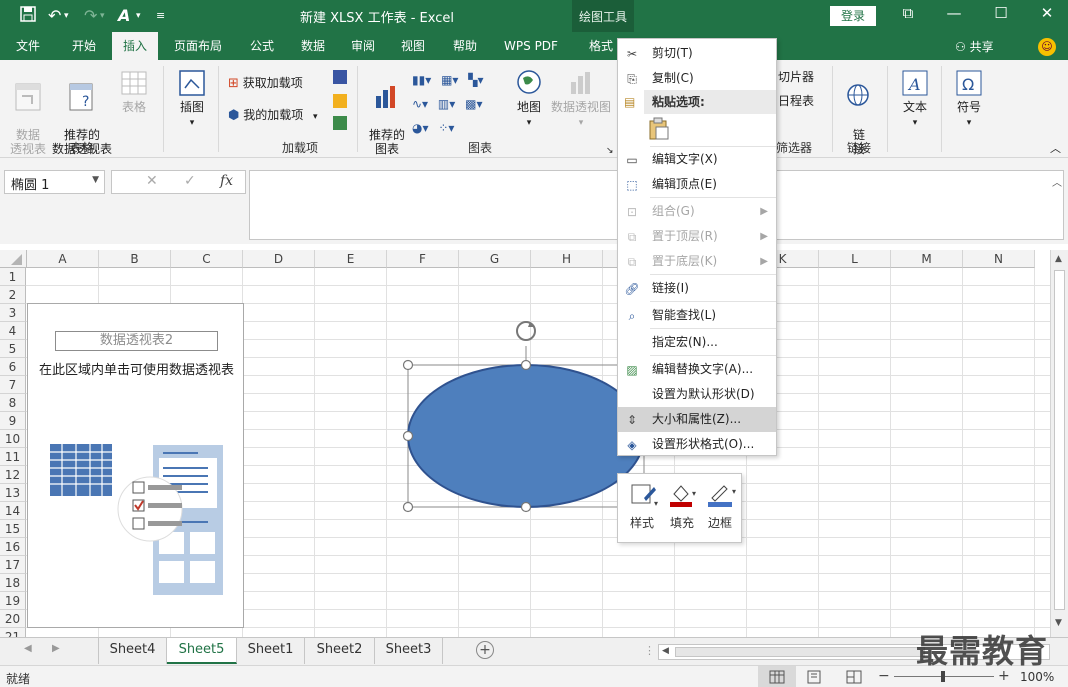 Image resolution: width=1068 pixels, height=687 pixels. What do you see at coordinates (135, 46) in the screenshot?
I see `tab-insert: 插入` at bounding box center [135, 46].